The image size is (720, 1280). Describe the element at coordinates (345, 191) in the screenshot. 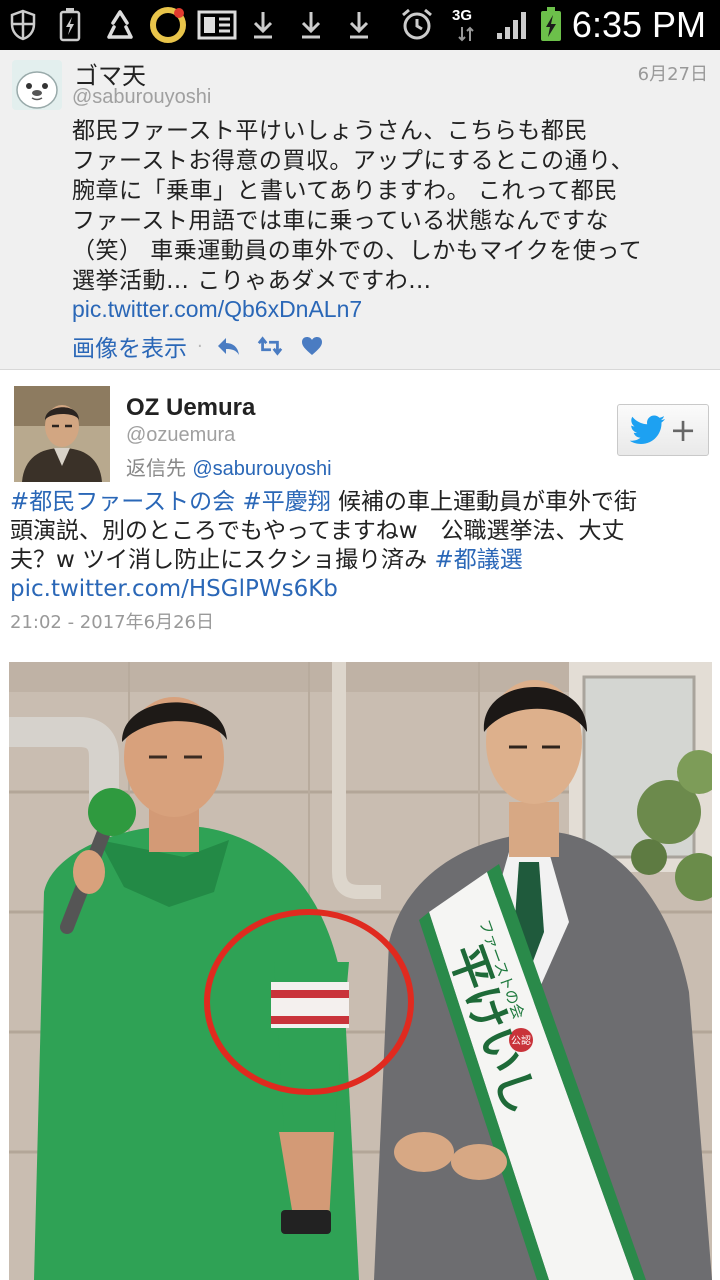

I see `tweet-text-line: 腕章に「乗車」と書いてありますわ。 これって都民` at that location.